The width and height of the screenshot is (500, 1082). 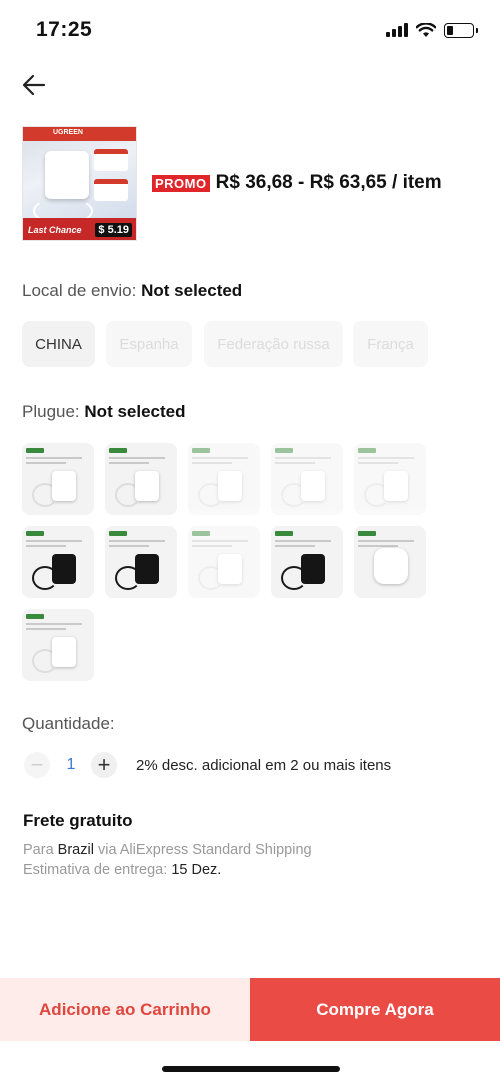 What do you see at coordinates (375, 1009) in the screenshot?
I see `buy-now-button: Compre Agora` at bounding box center [375, 1009].